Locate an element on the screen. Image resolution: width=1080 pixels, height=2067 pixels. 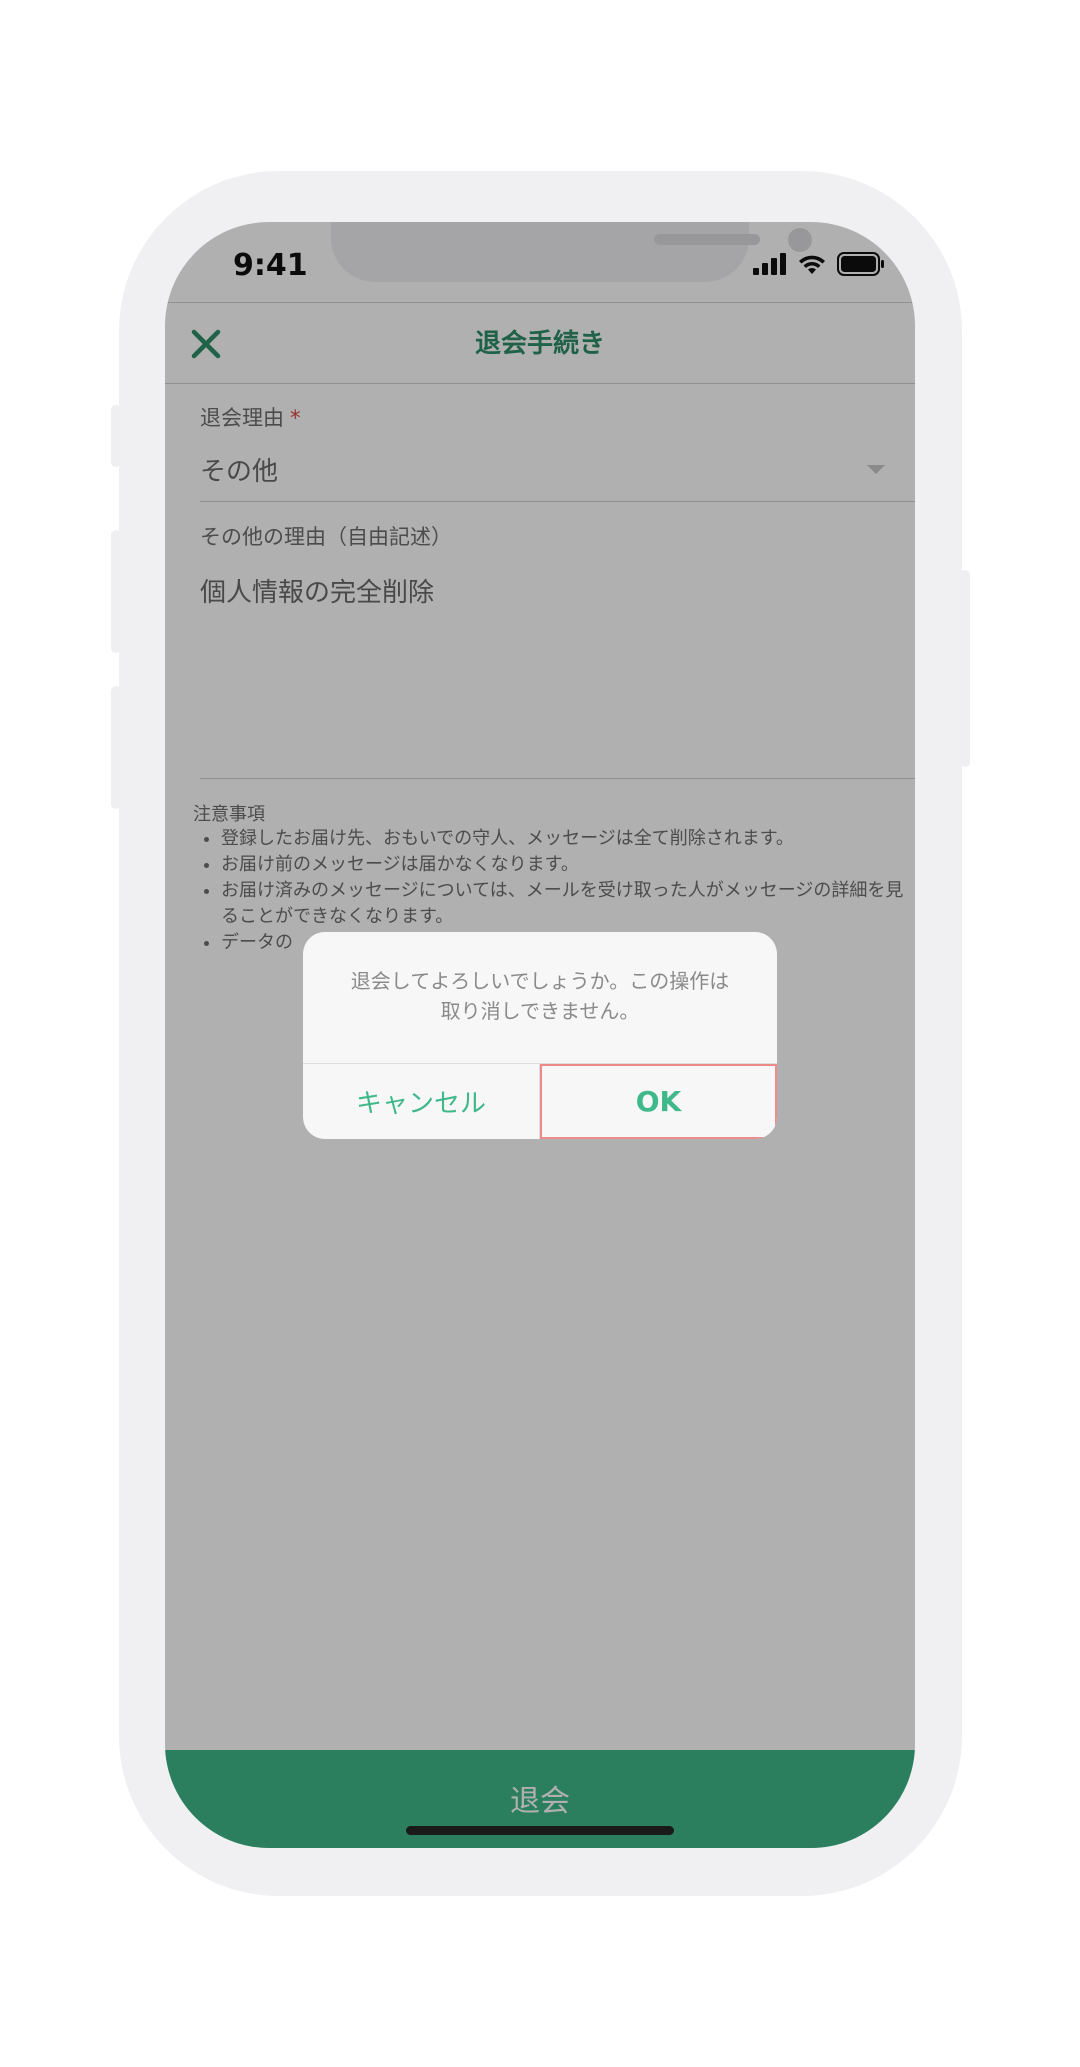
dialog-message-line: 退会してよろしいでしょうか。この操作は is located at coordinates (540, 981).